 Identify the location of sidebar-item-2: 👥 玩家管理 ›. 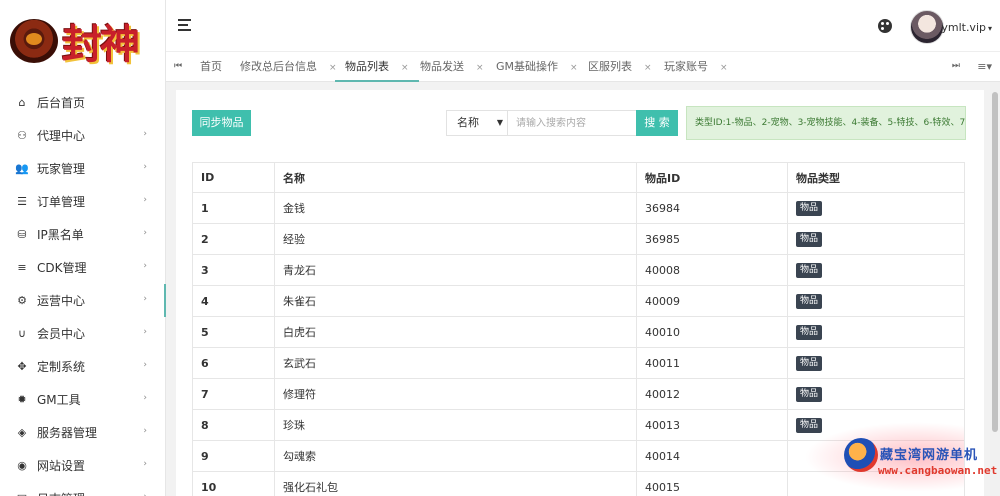
(82, 168).